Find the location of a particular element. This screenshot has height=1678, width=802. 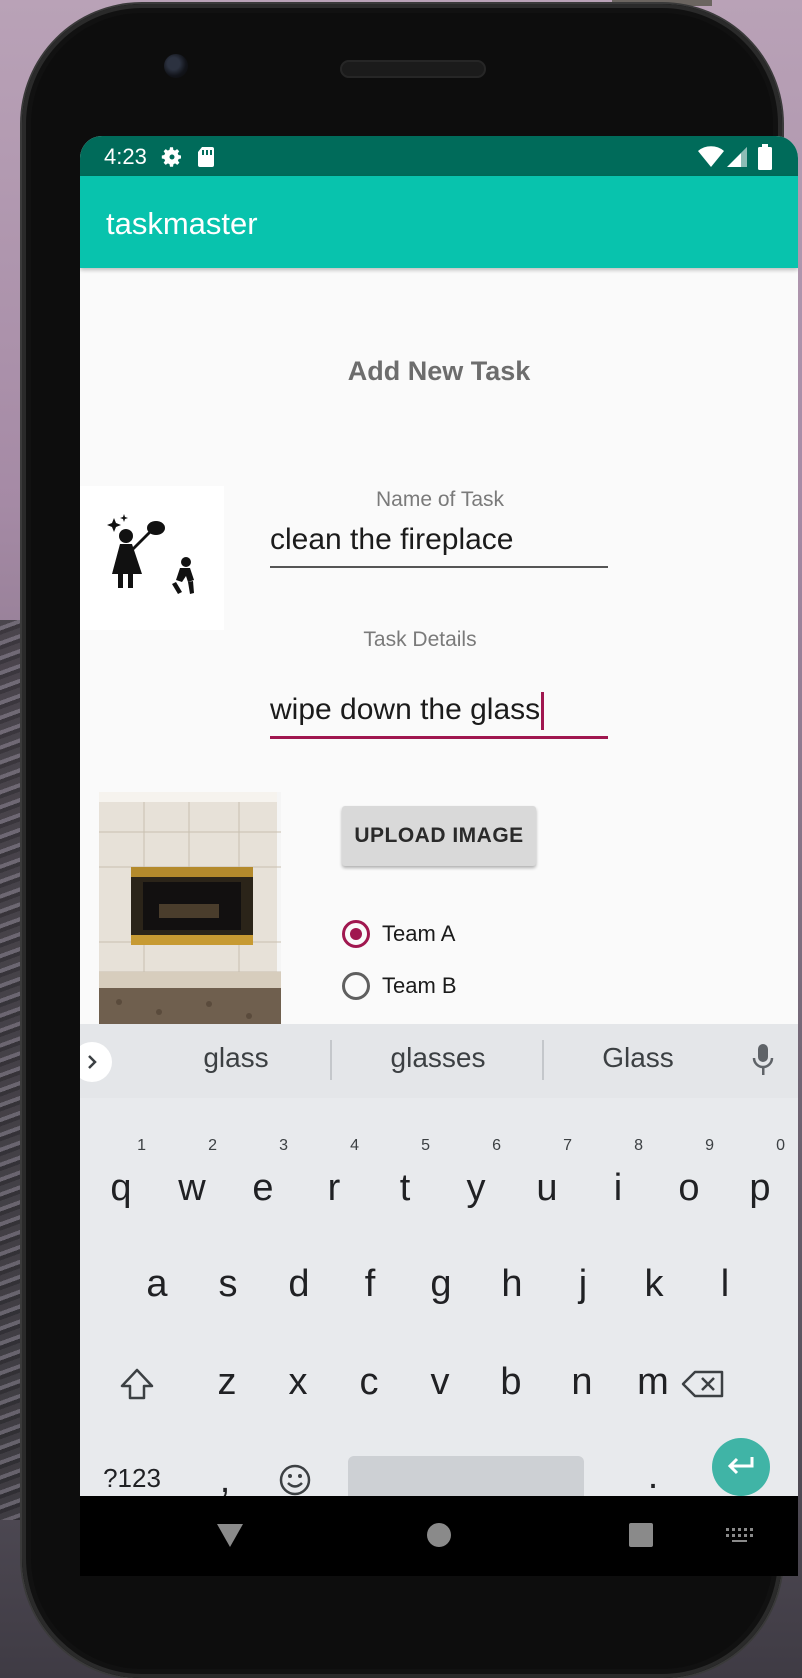

key-letter: q is located at coordinates (121, 1188).